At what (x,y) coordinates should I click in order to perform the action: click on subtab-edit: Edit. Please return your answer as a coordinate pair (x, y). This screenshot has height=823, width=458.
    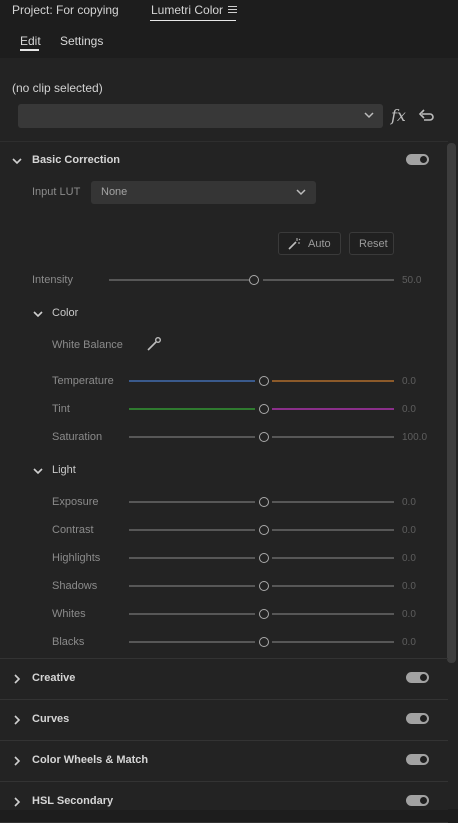
    Looking at the image, I should click on (30, 41).